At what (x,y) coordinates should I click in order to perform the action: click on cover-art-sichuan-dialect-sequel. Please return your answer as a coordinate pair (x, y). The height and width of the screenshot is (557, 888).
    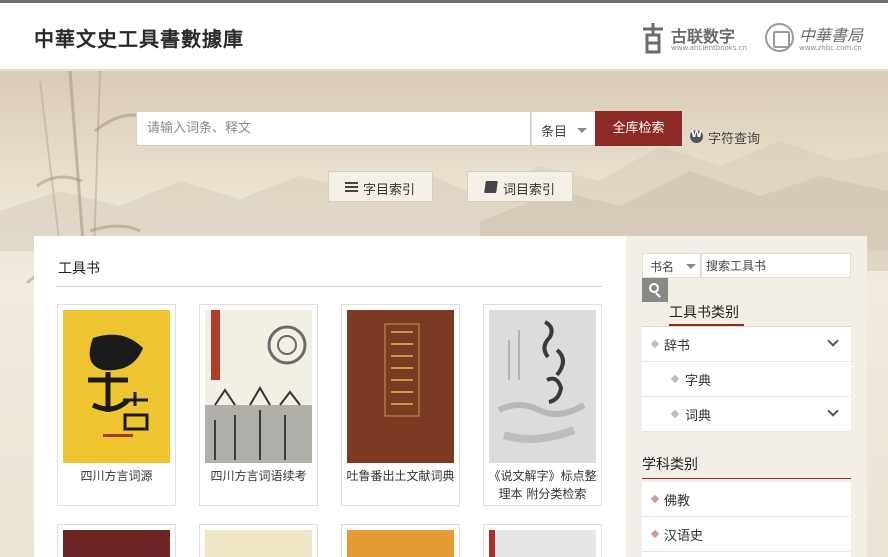
    Looking at the image, I should click on (258, 386).